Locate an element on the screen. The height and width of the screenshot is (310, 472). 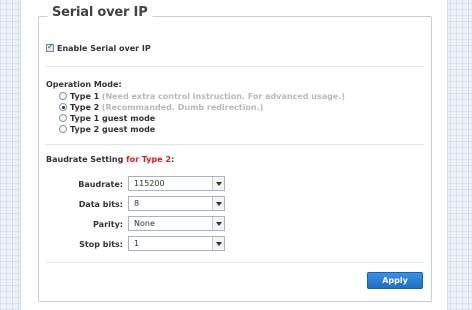
radio-type2-hint: (Recommanded. Dumb redirection.) is located at coordinates (182, 107).